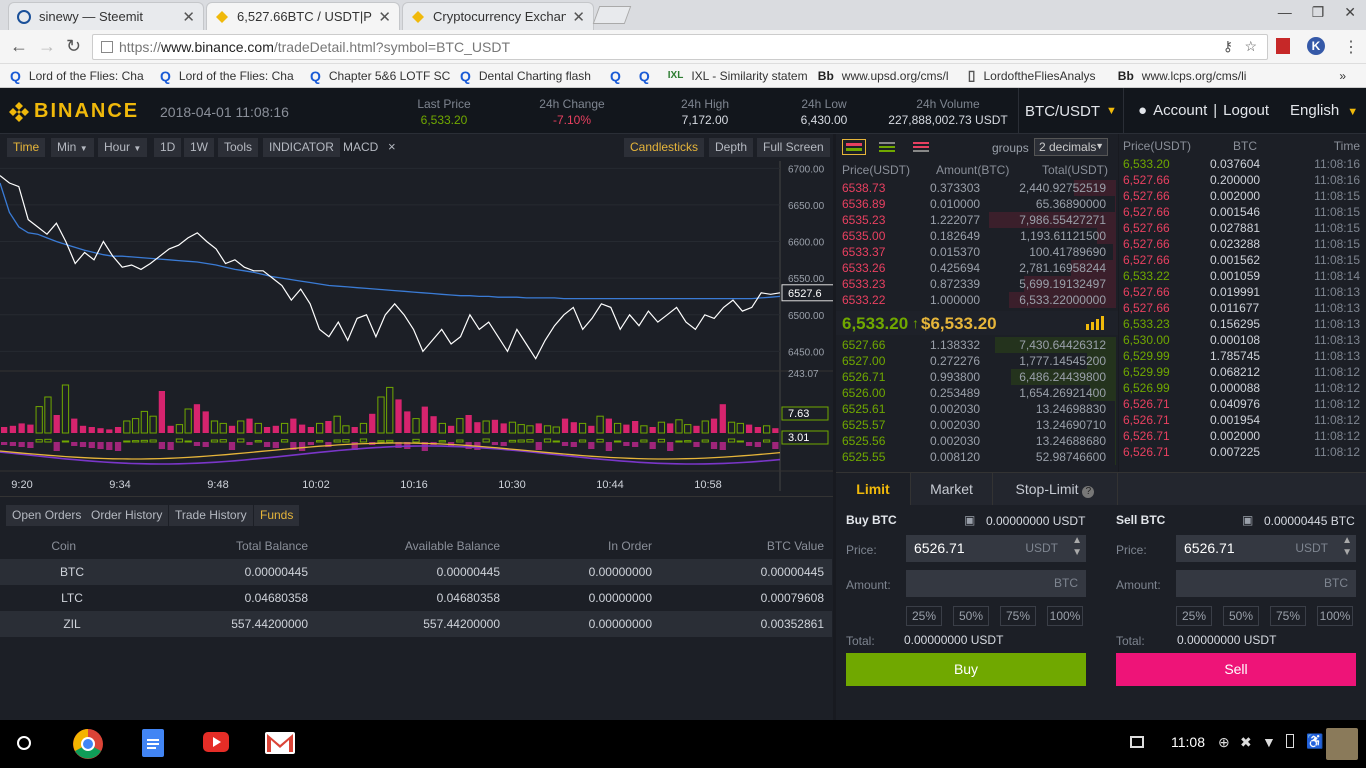 This screenshot has width=1366, height=768. Describe the element at coordinates (1236, 669) in the screenshot. I see `sell-button: Sell` at that location.